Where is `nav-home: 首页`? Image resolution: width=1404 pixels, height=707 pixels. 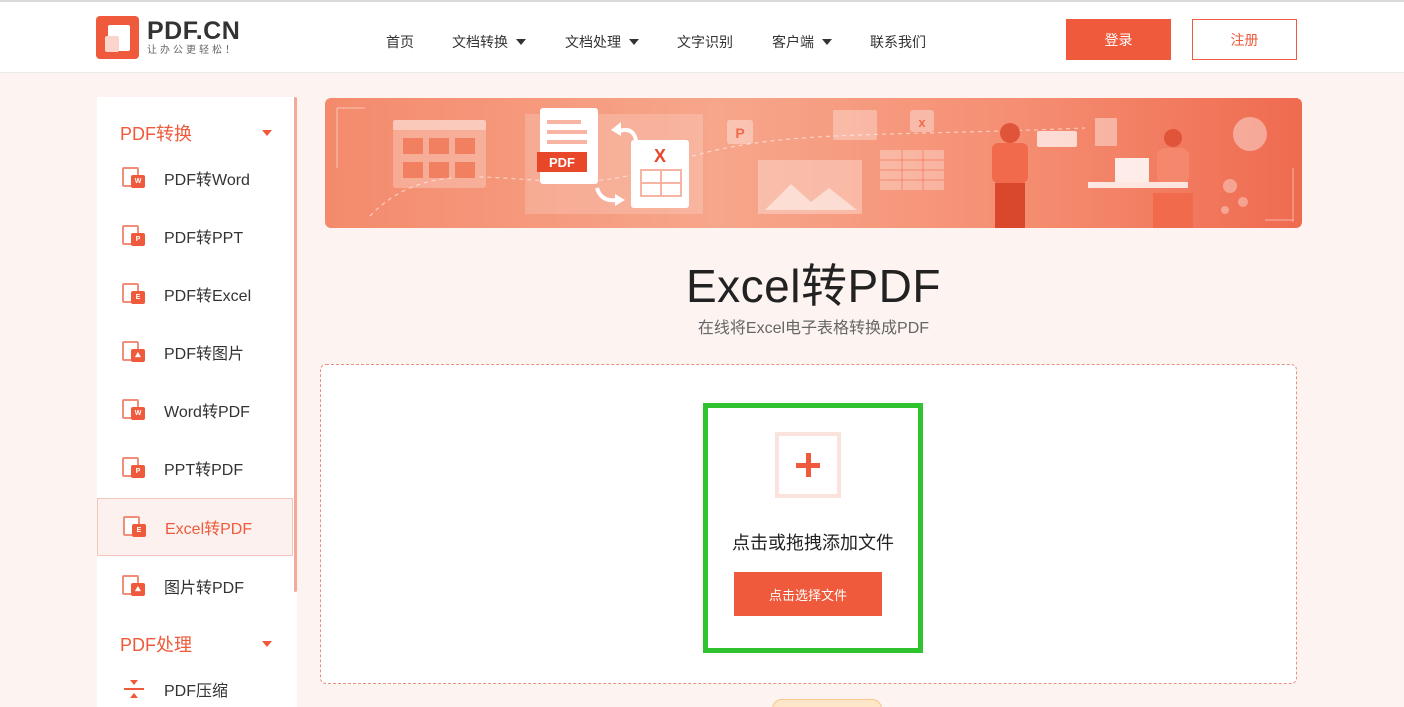
nav-home: 首页 is located at coordinates (400, 42).